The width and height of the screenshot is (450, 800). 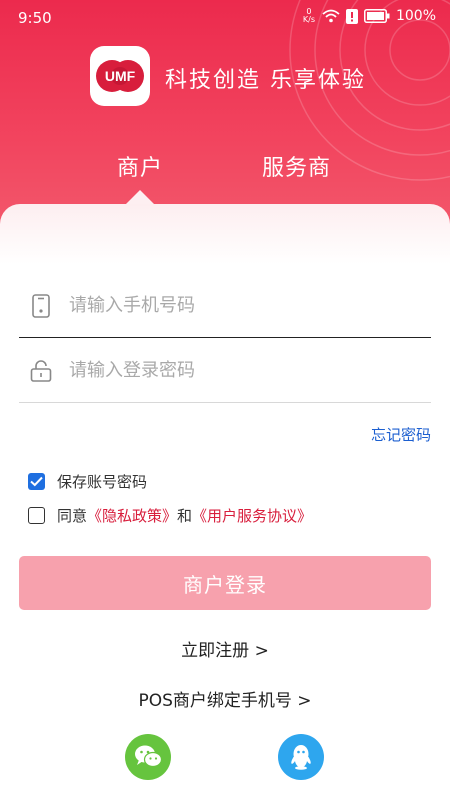 What do you see at coordinates (132, 515) in the screenshot?
I see `privacy-policy-link: 《隐私政策》` at bounding box center [132, 515].